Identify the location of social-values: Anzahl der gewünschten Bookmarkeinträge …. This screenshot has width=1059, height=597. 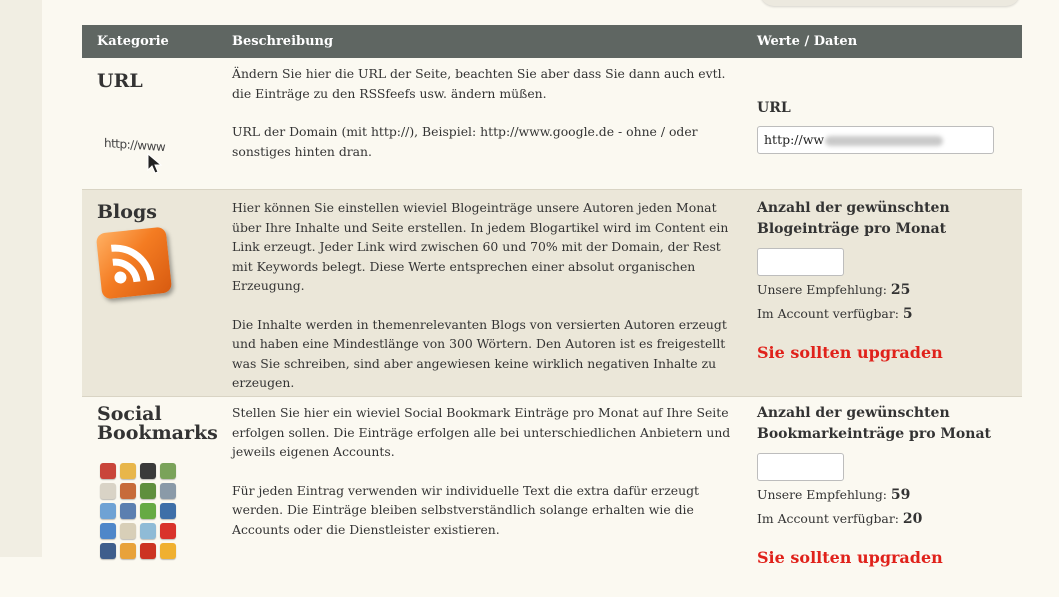
(882, 485).